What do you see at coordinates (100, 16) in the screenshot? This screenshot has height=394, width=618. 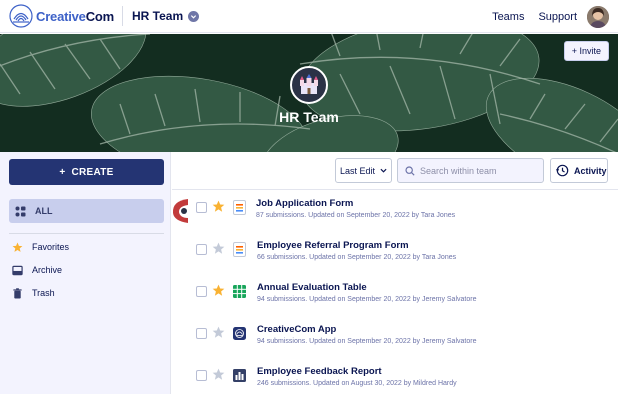 I see `logo-text-rest: Com` at bounding box center [100, 16].